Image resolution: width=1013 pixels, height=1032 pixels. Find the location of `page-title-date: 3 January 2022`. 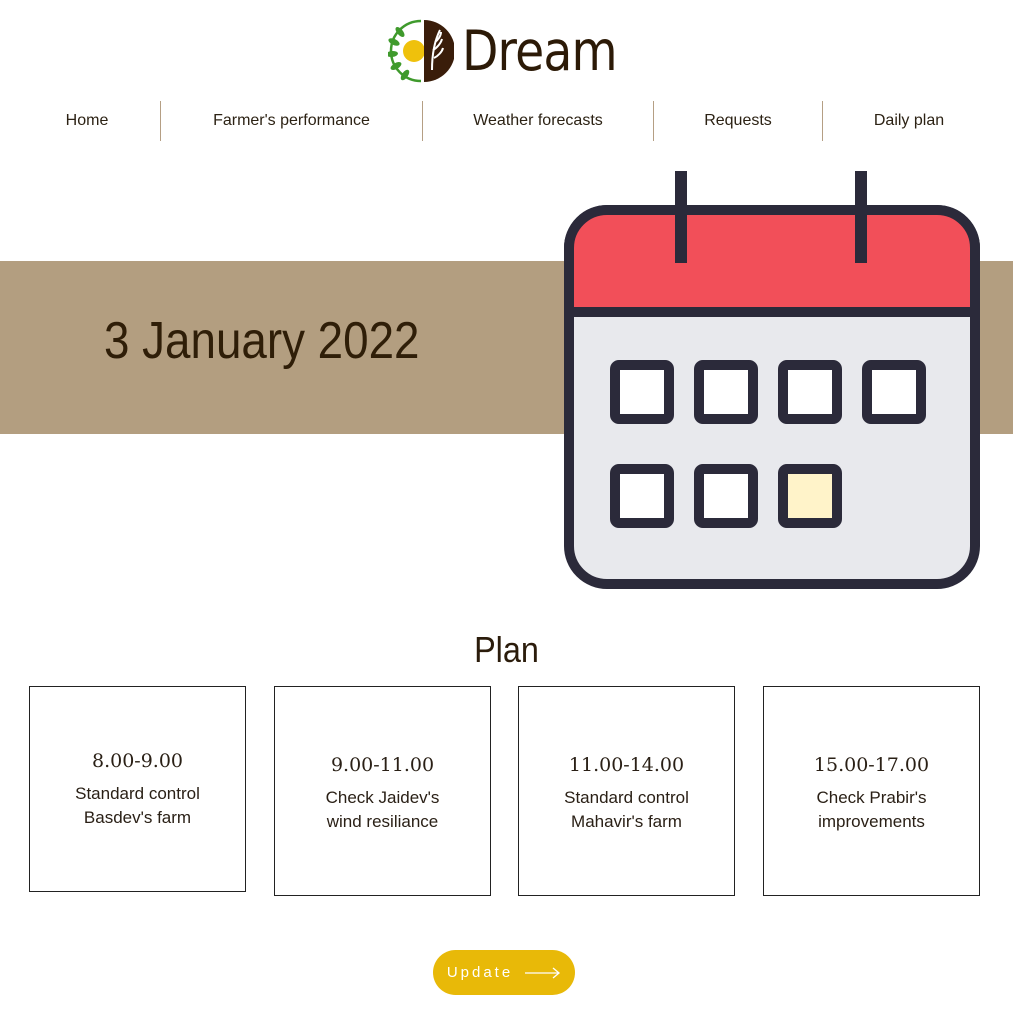

page-title-date: 3 January 2022 is located at coordinates (262, 341).